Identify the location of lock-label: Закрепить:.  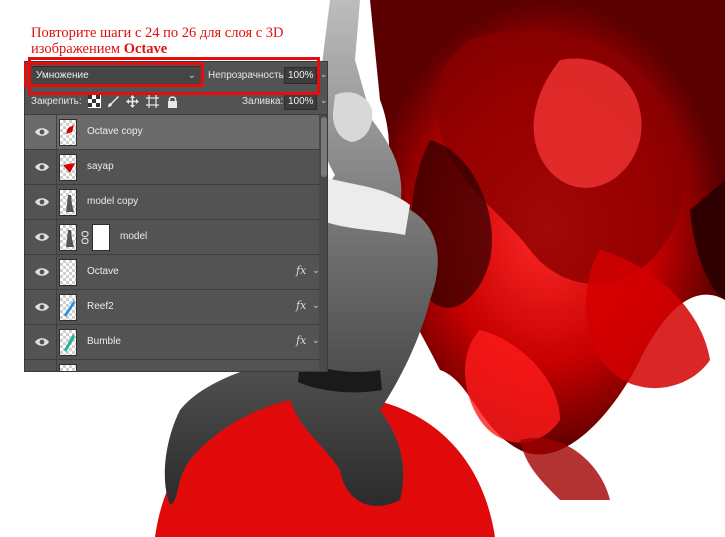
(56, 101).